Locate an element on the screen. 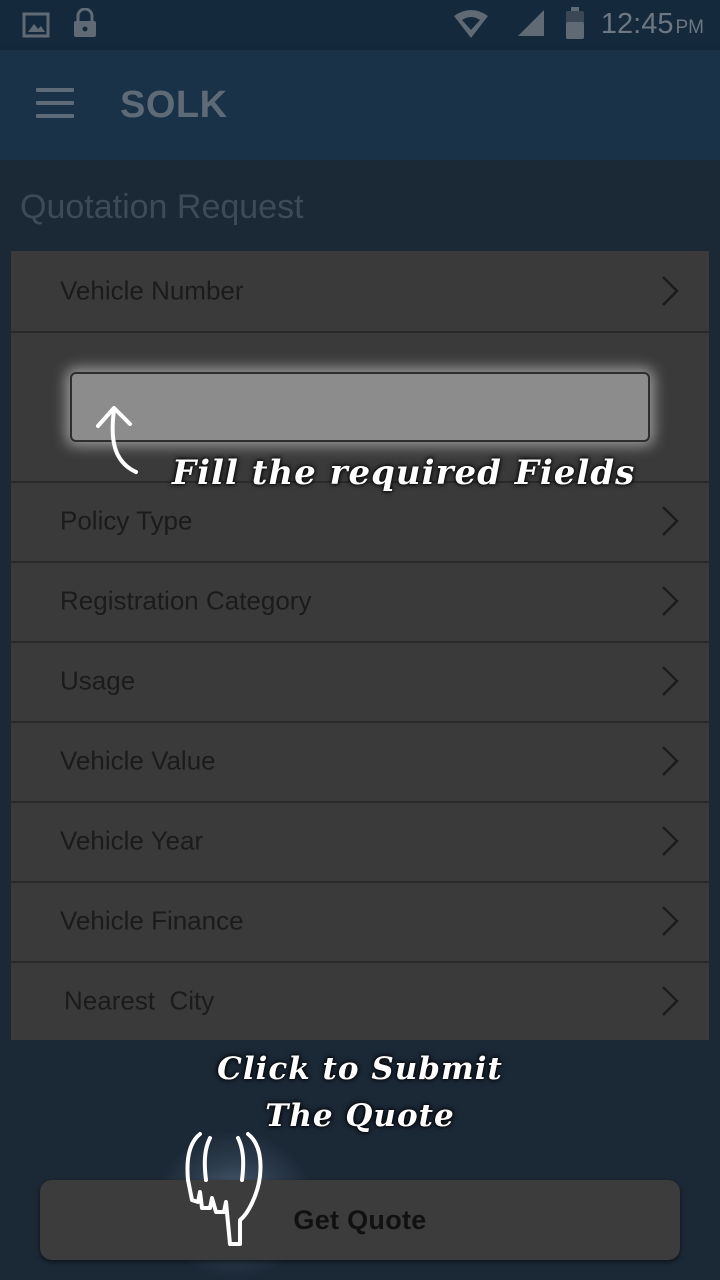 This screenshot has height=1280, width=720. vehicle-value-label: Vehicle Value is located at coordinates (138, 760).